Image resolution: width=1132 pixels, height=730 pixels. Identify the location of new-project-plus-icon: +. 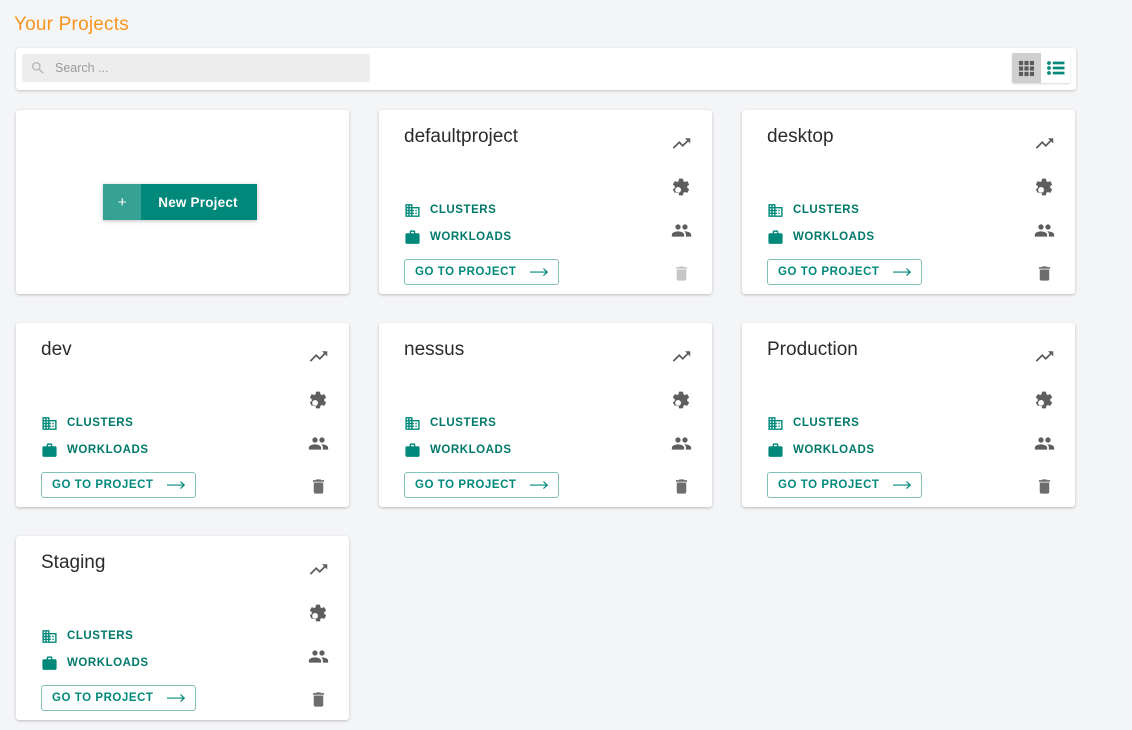
(122, 202).